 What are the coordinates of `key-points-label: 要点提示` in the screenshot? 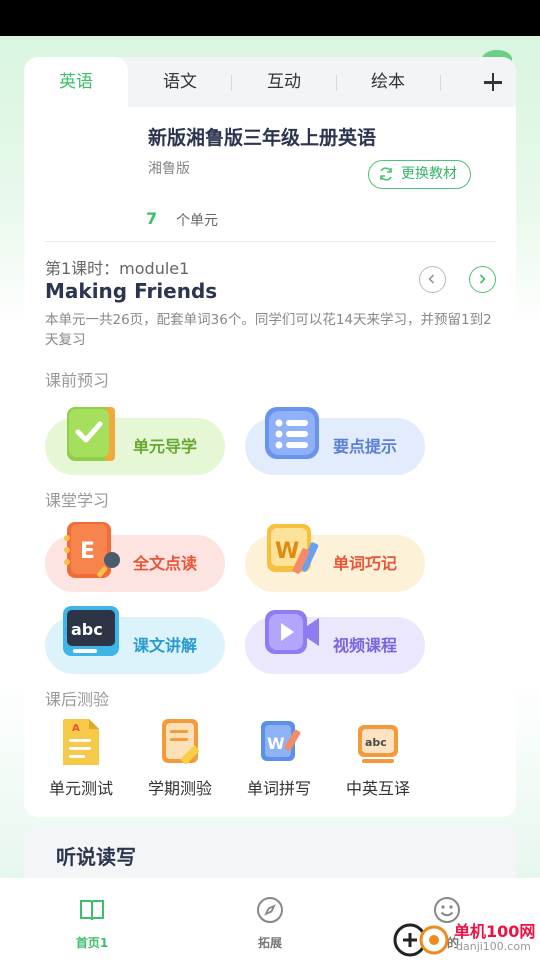 It's located at (365, 446).